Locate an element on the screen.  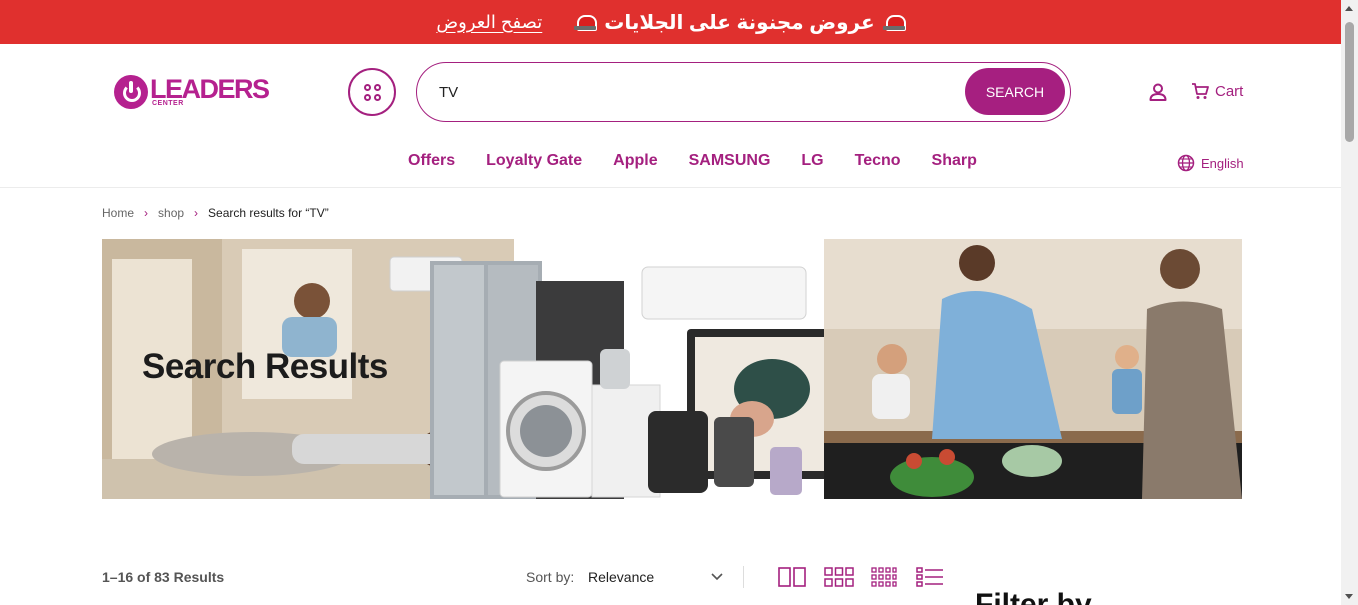
chevron-down-icon is located at coordinates (717, 577).